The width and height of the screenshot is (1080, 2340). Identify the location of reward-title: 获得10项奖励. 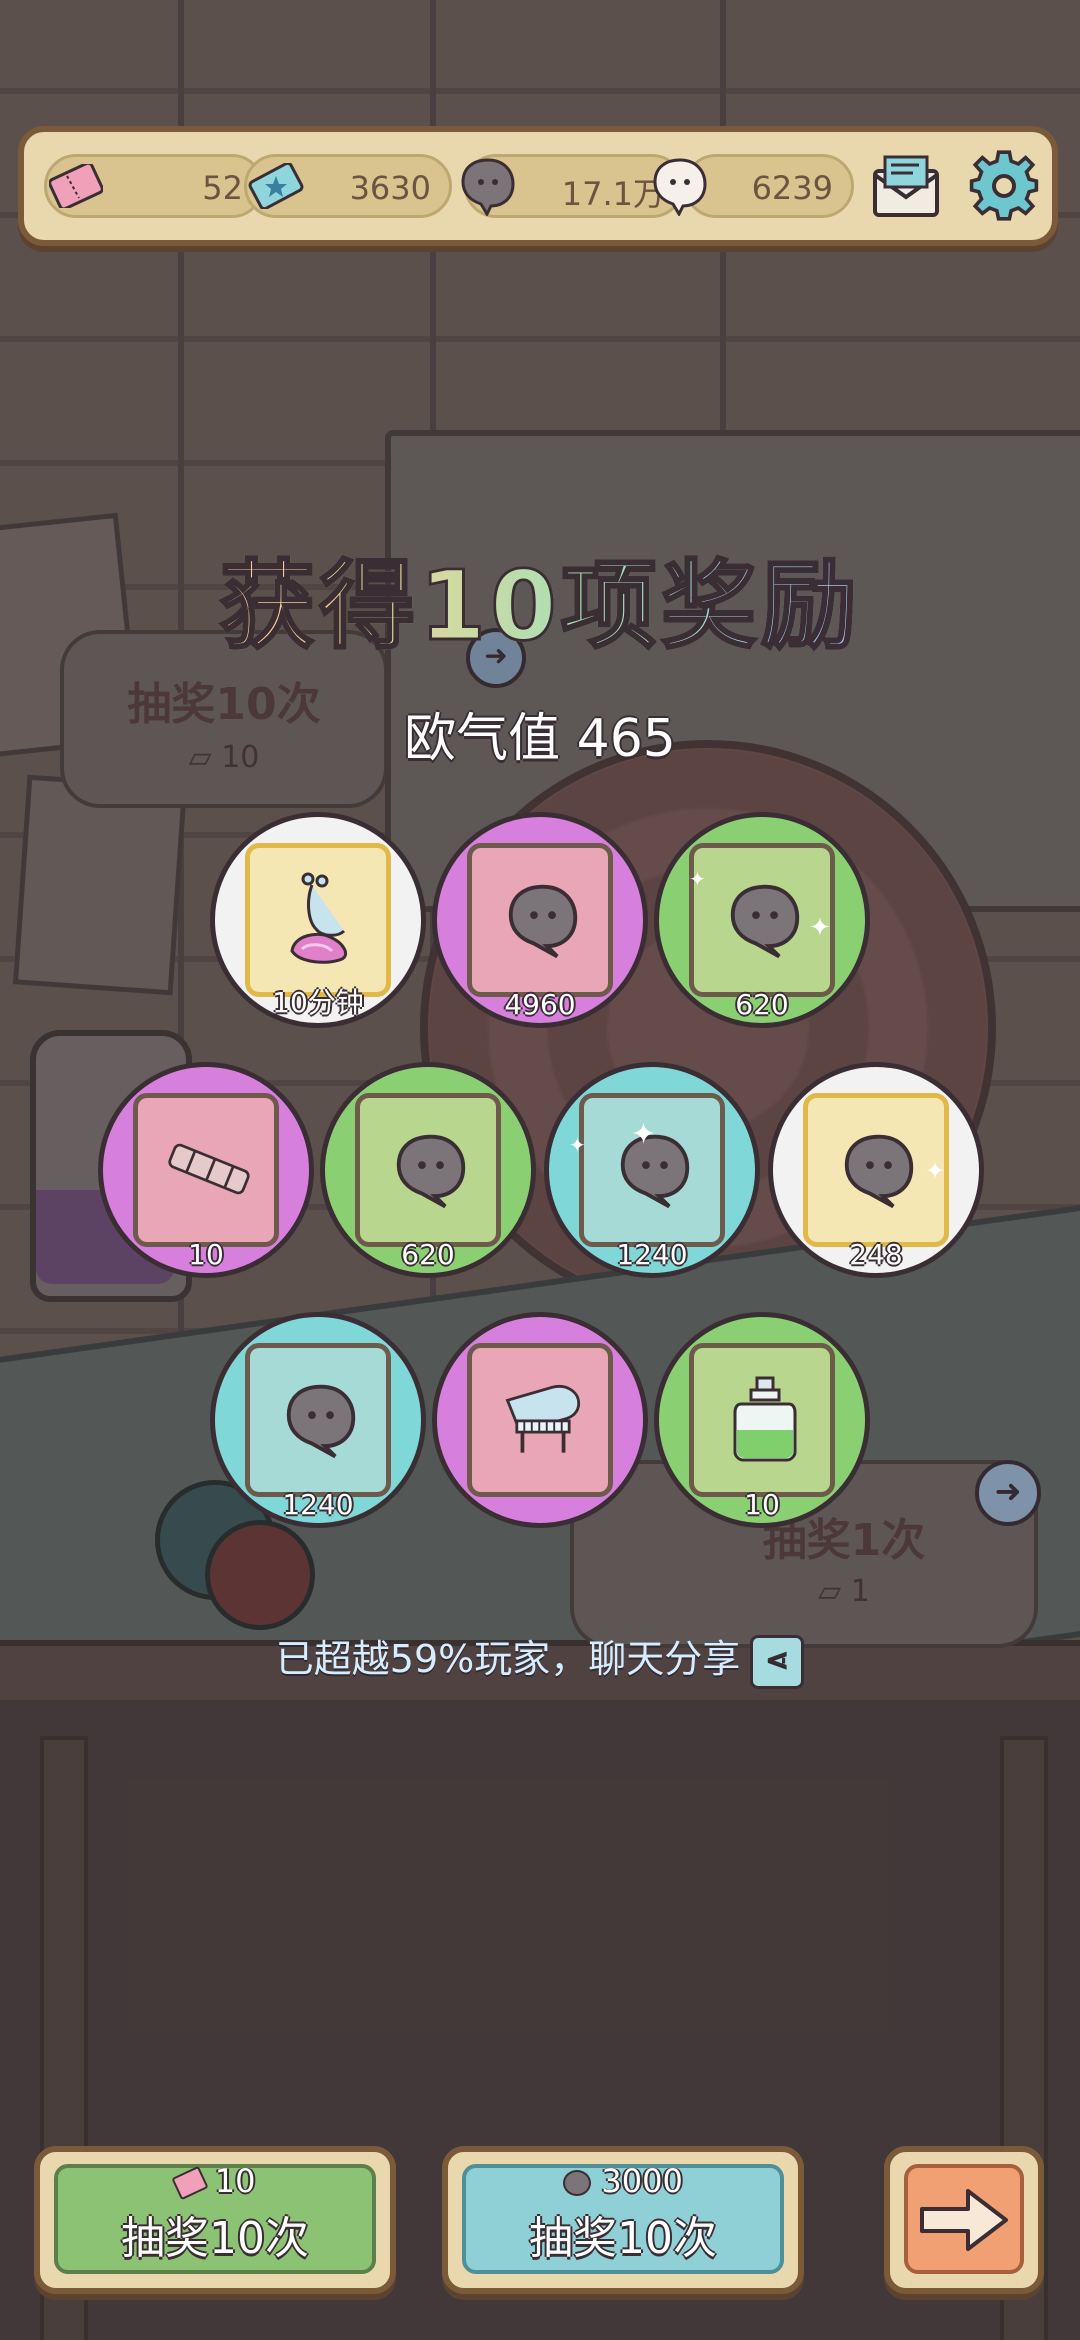
(540, 597).